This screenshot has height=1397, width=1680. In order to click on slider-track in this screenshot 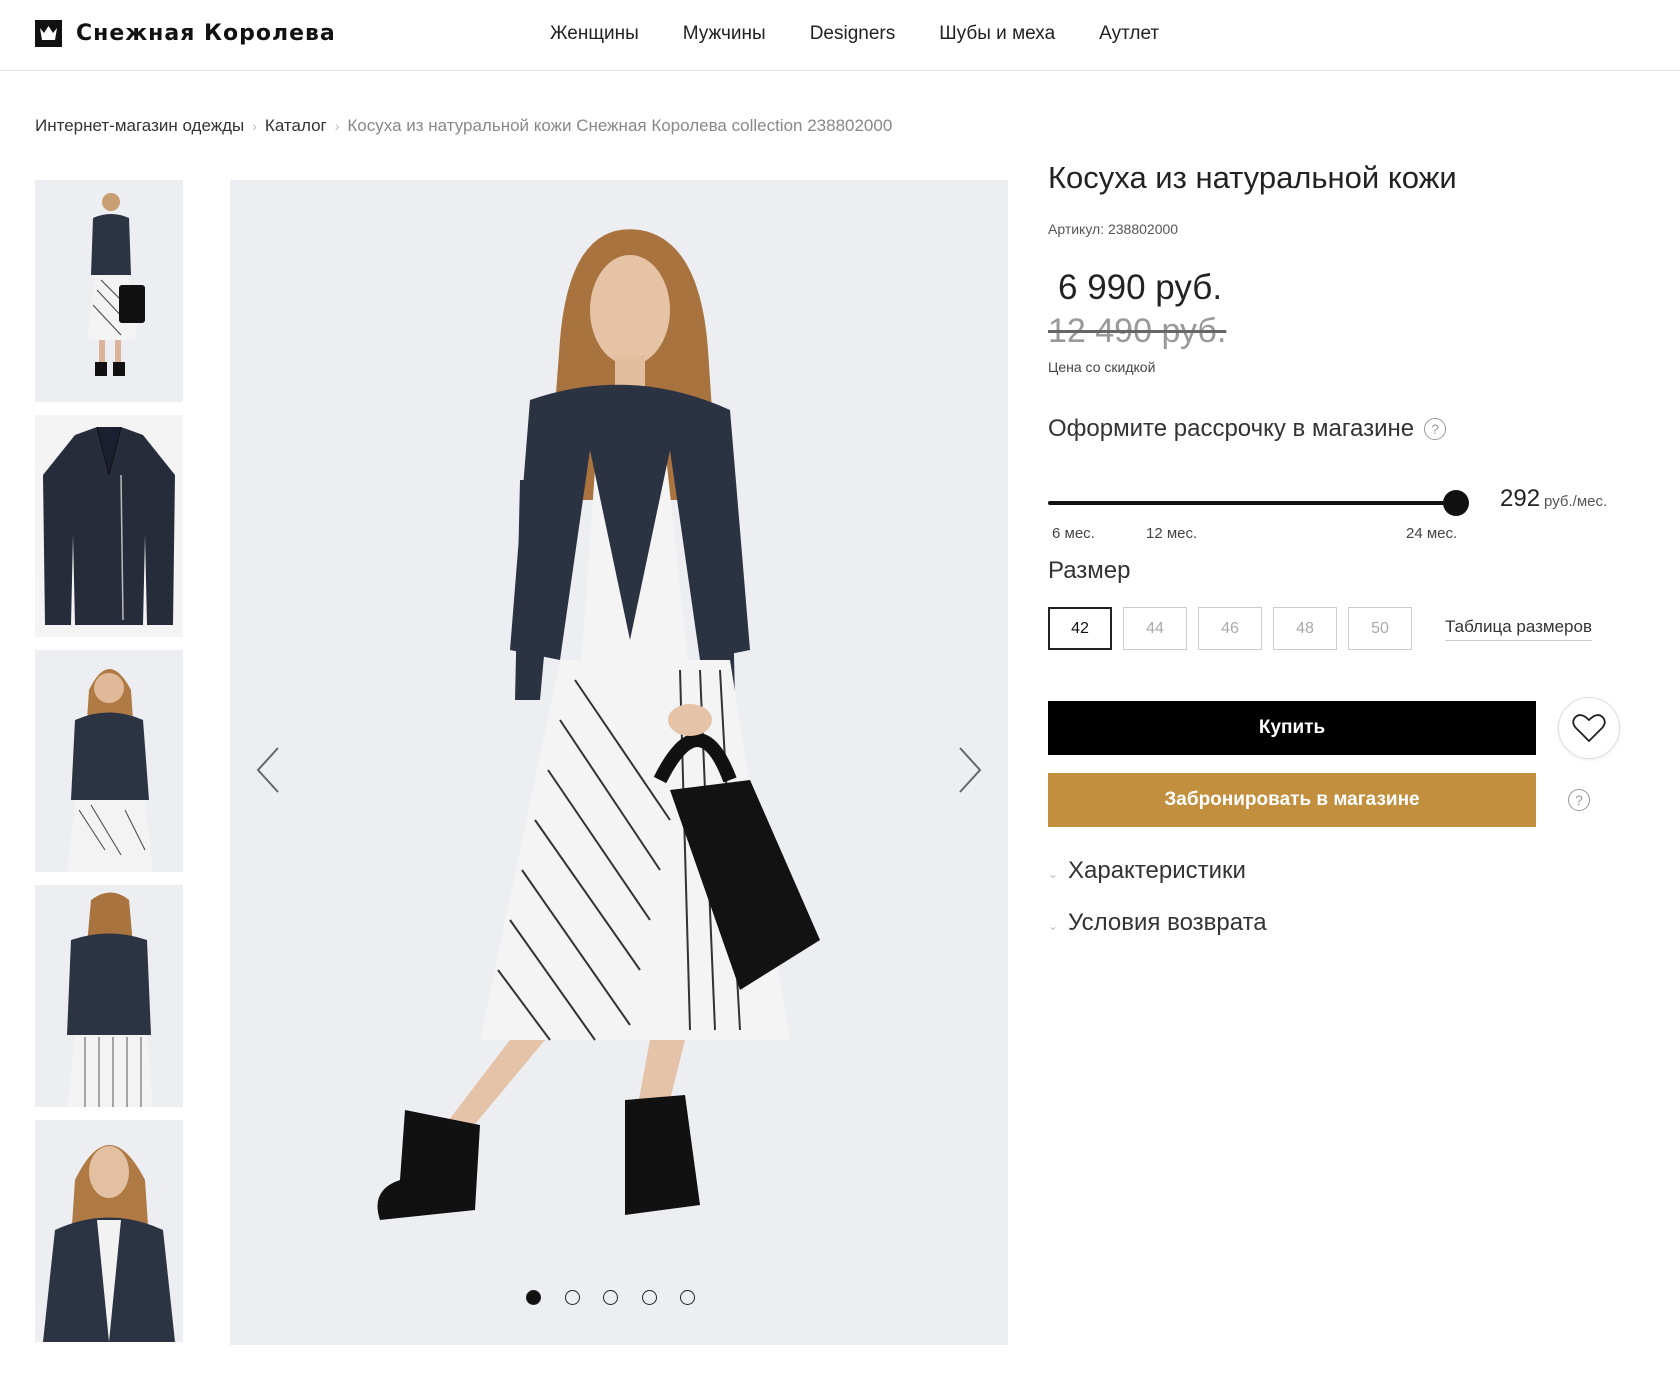, I will do `click(1253, 503)`.